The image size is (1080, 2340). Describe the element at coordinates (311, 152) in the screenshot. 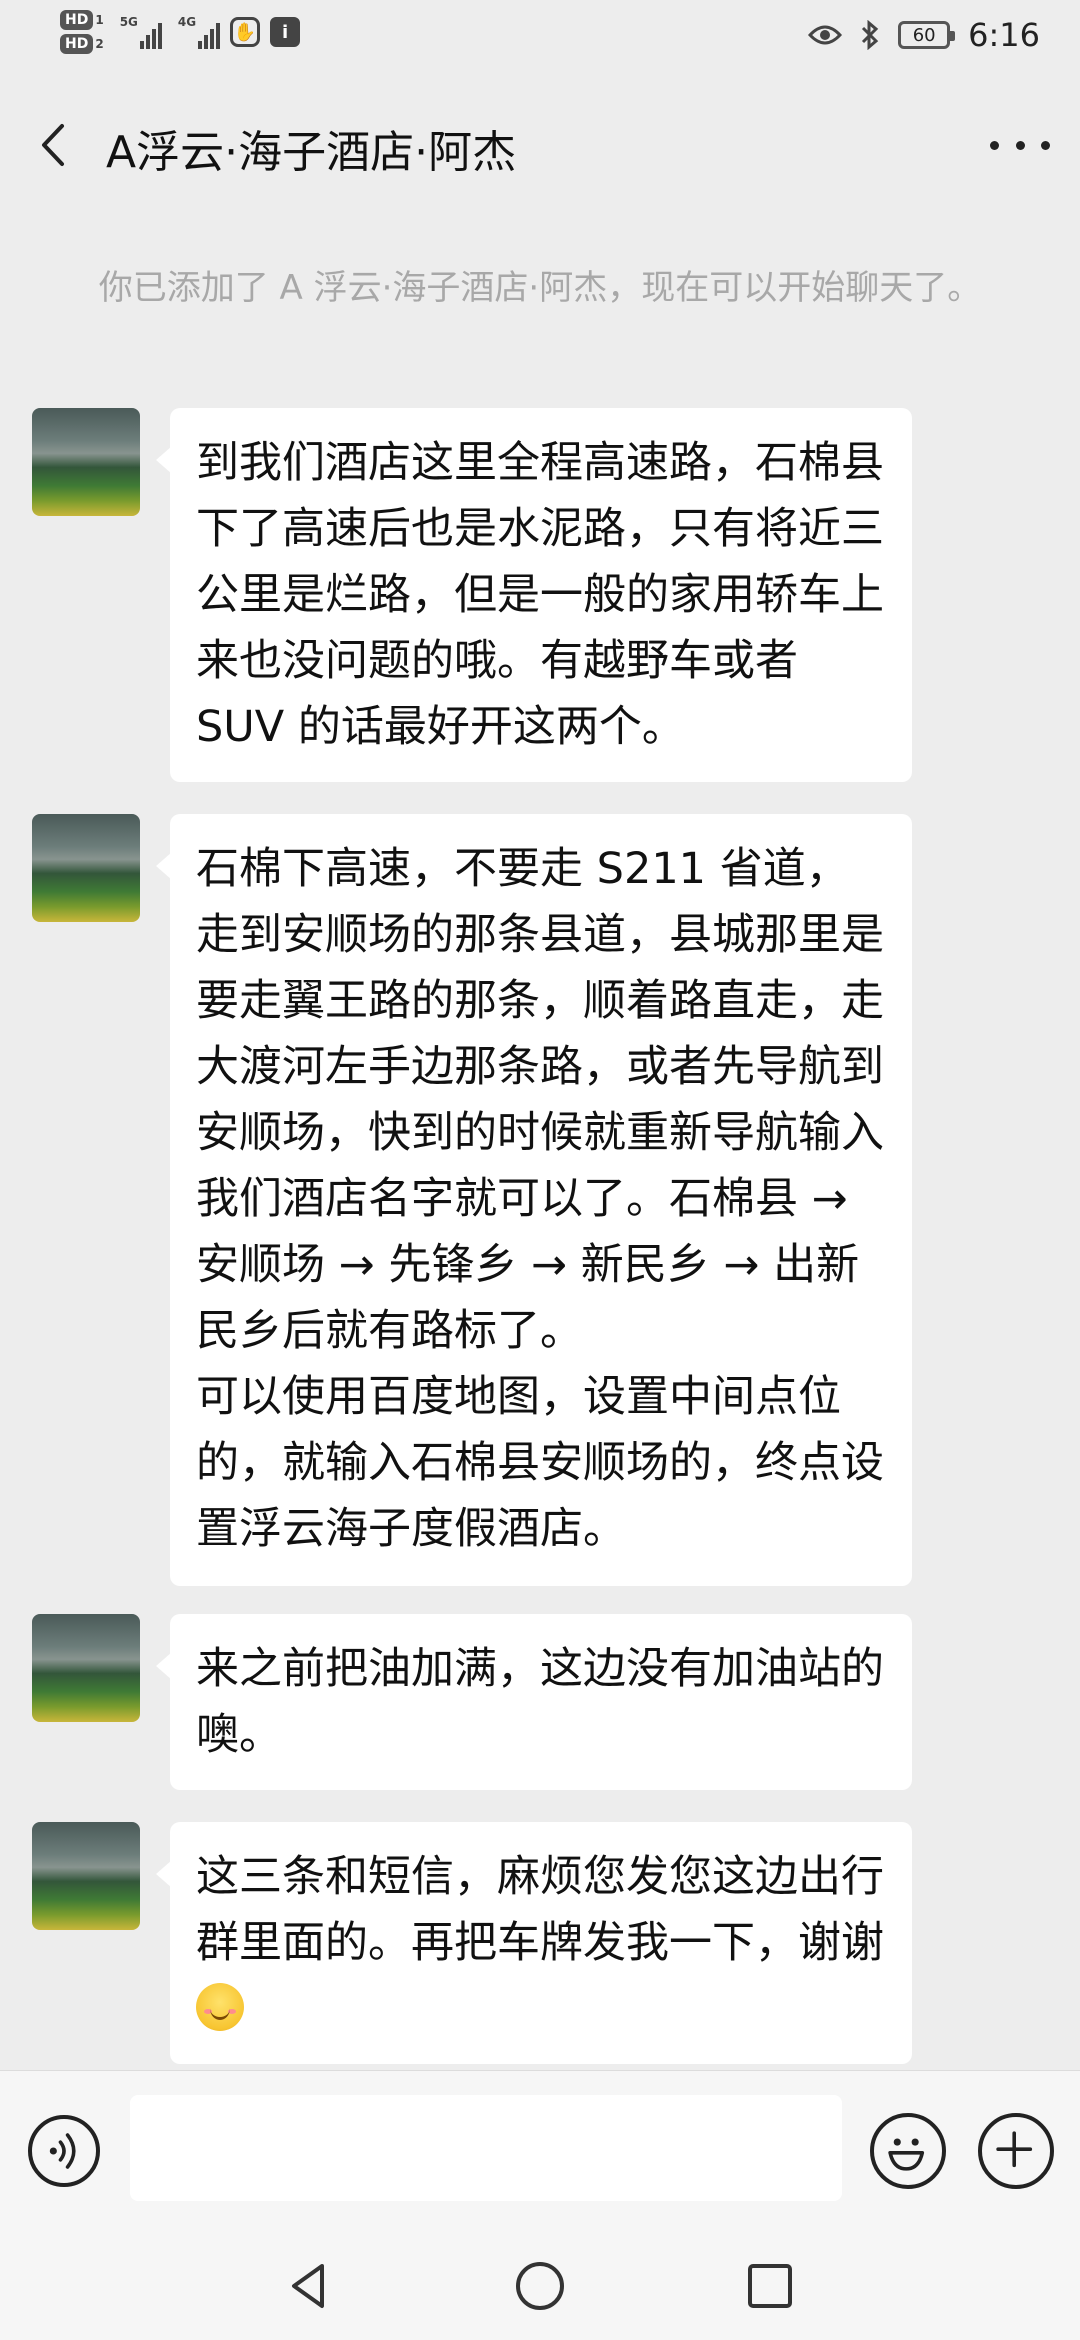

I see `chat-title: A浮云·海子酒店·阿杰` at that location.